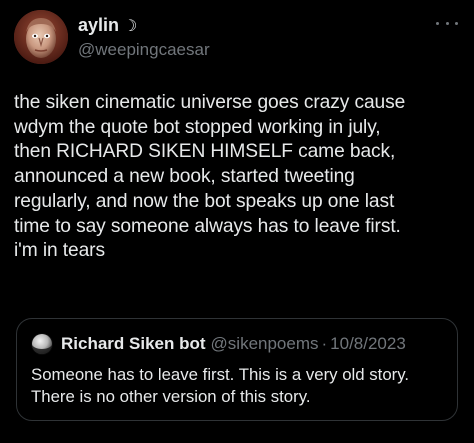 This screenshot has height=443, width=474. I want to click on tweet-text-line: i'm in tears, so click(59, 251).